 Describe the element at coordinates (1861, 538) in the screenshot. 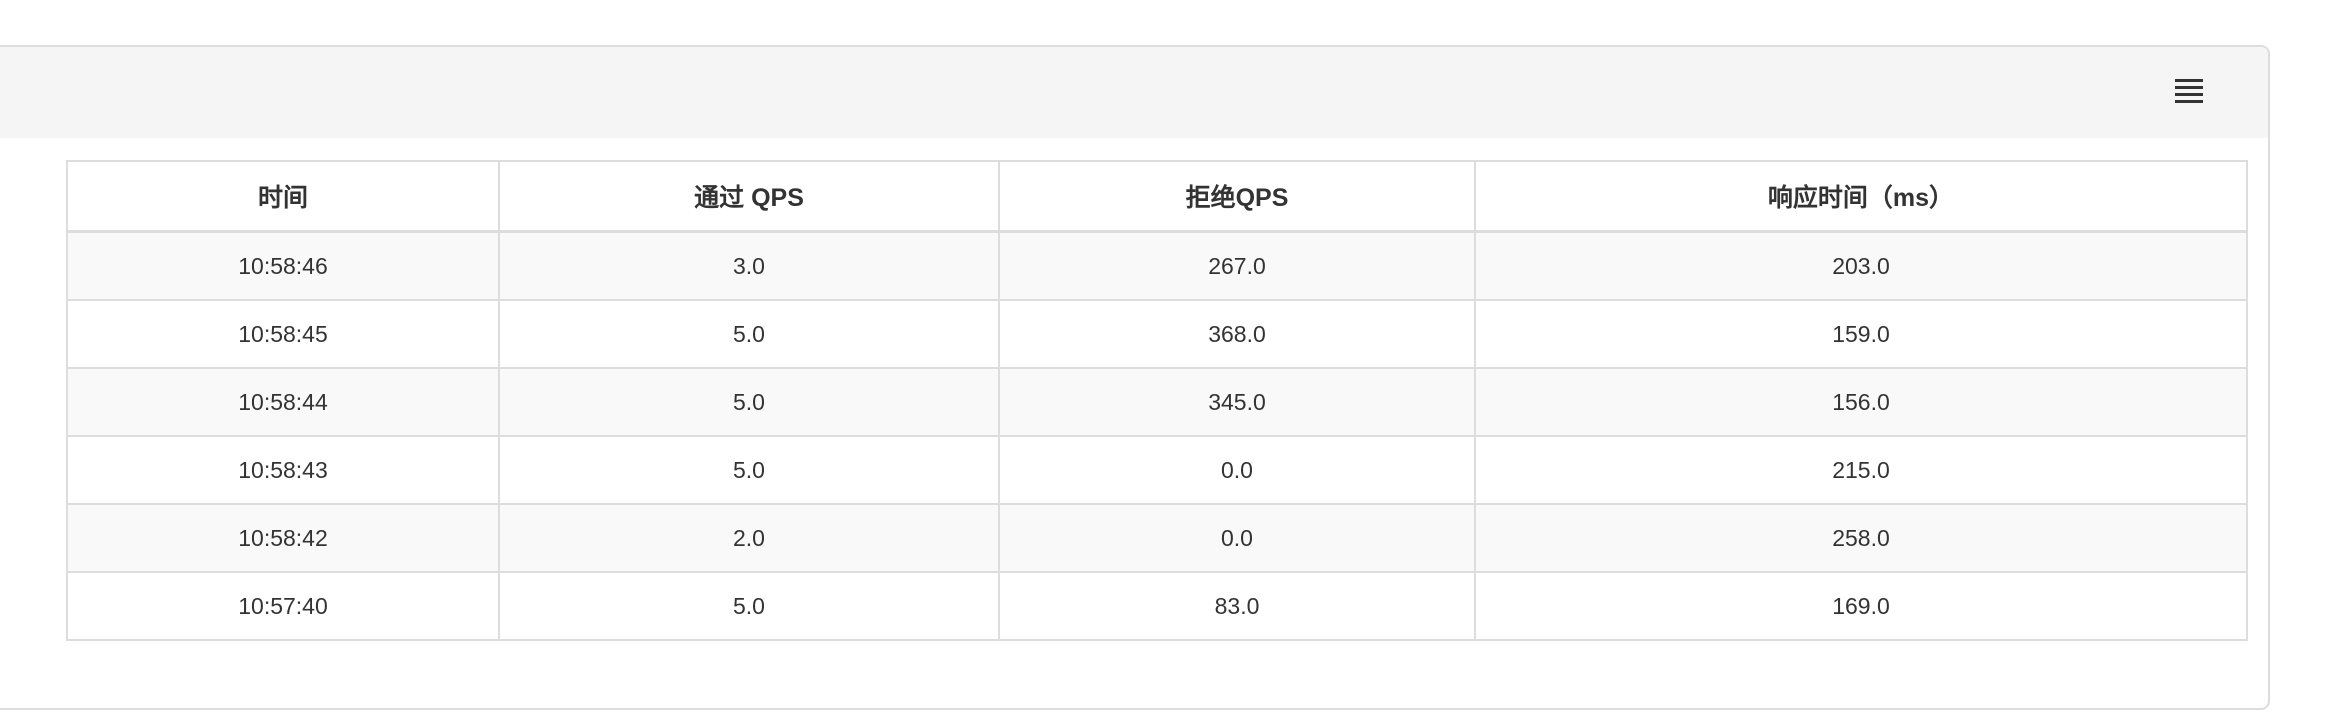

I see `cell-response-time: 258.0` at that location.